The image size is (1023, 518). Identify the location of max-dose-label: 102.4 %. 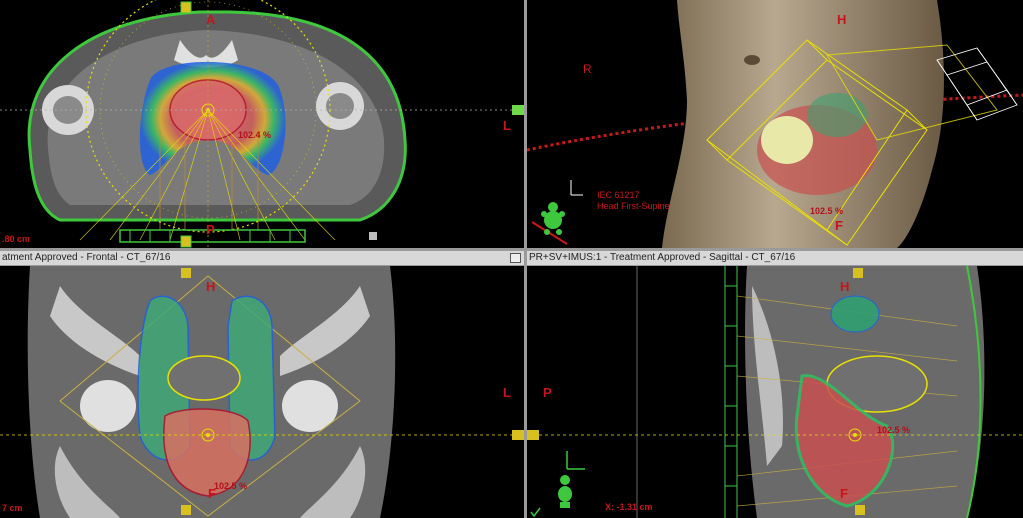
(255, 135).